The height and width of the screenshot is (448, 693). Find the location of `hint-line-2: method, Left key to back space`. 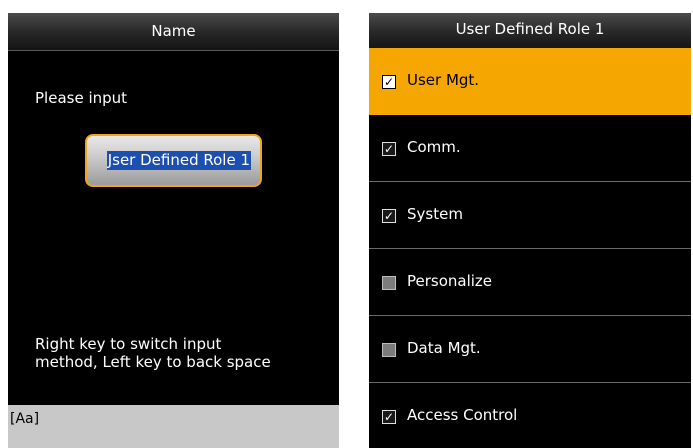

hint-line-2: method, Left key to back space is located at coordinates (153, 362).